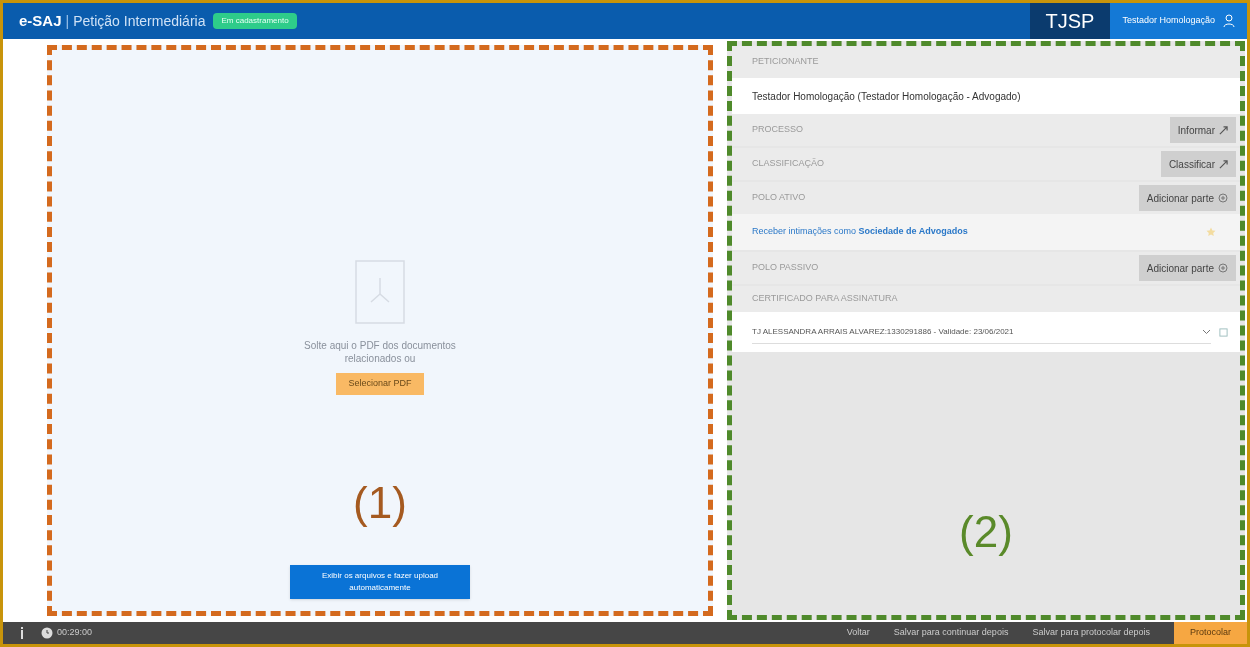 This screenshot has width=1250, height=647. I want to click on pdf-file-icon, so click(380, 292).